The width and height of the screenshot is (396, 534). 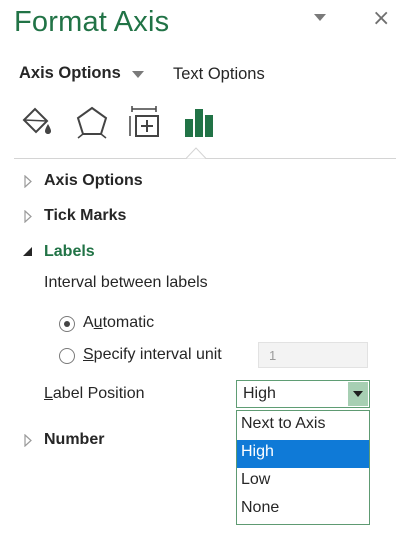 I want to click on effects-pentagon-icon, so click(x=92, y=122).